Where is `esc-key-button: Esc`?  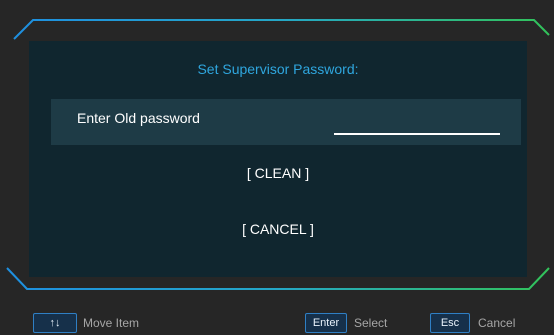
esc-key-button: Esc is located at coordinates (450, 323).